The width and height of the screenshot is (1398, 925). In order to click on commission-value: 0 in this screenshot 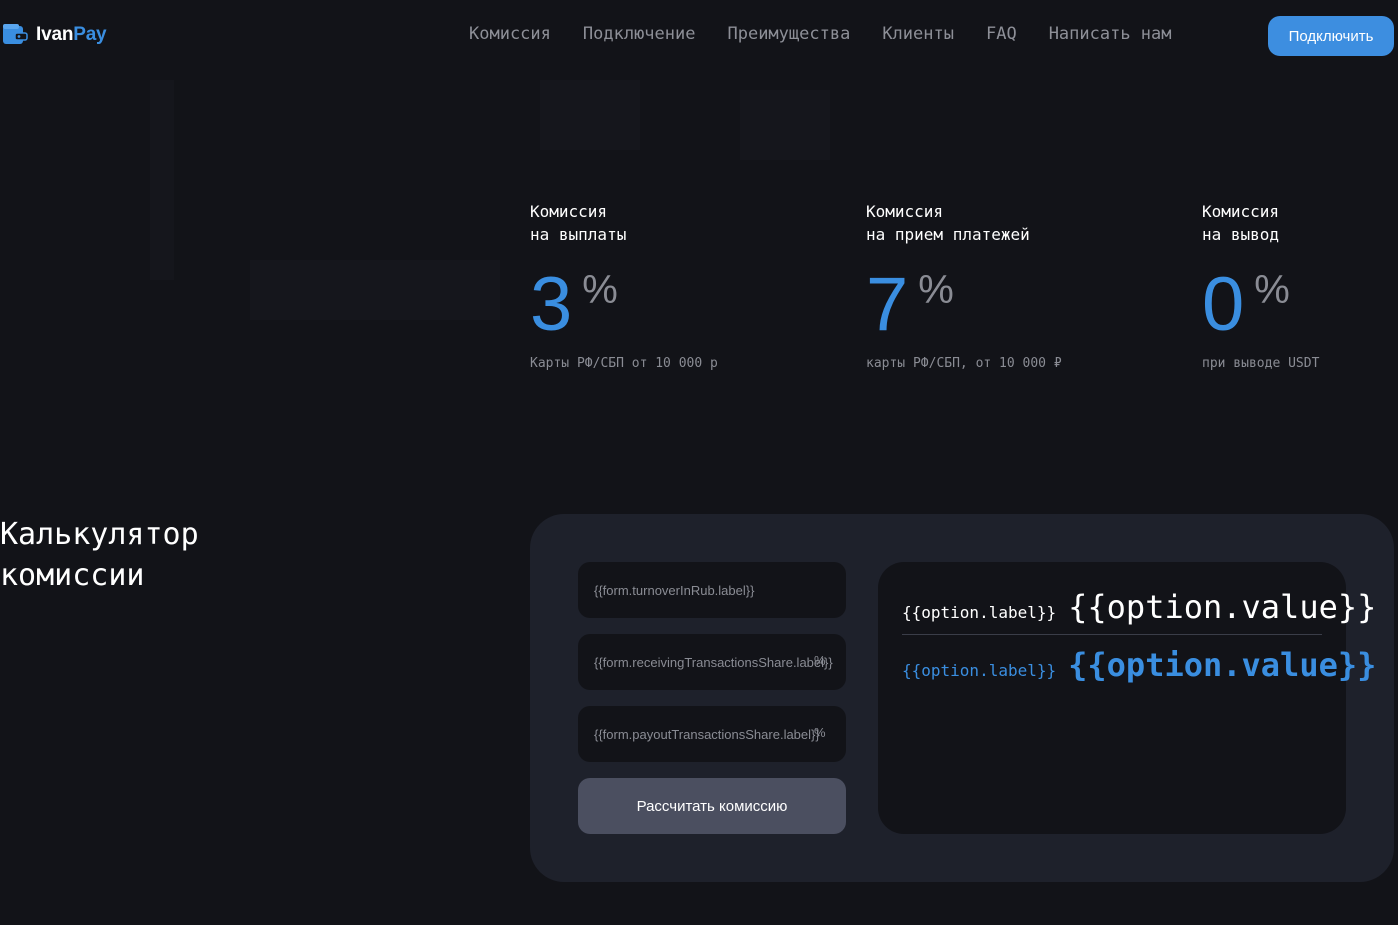, I will do `click(1223, 304)`.